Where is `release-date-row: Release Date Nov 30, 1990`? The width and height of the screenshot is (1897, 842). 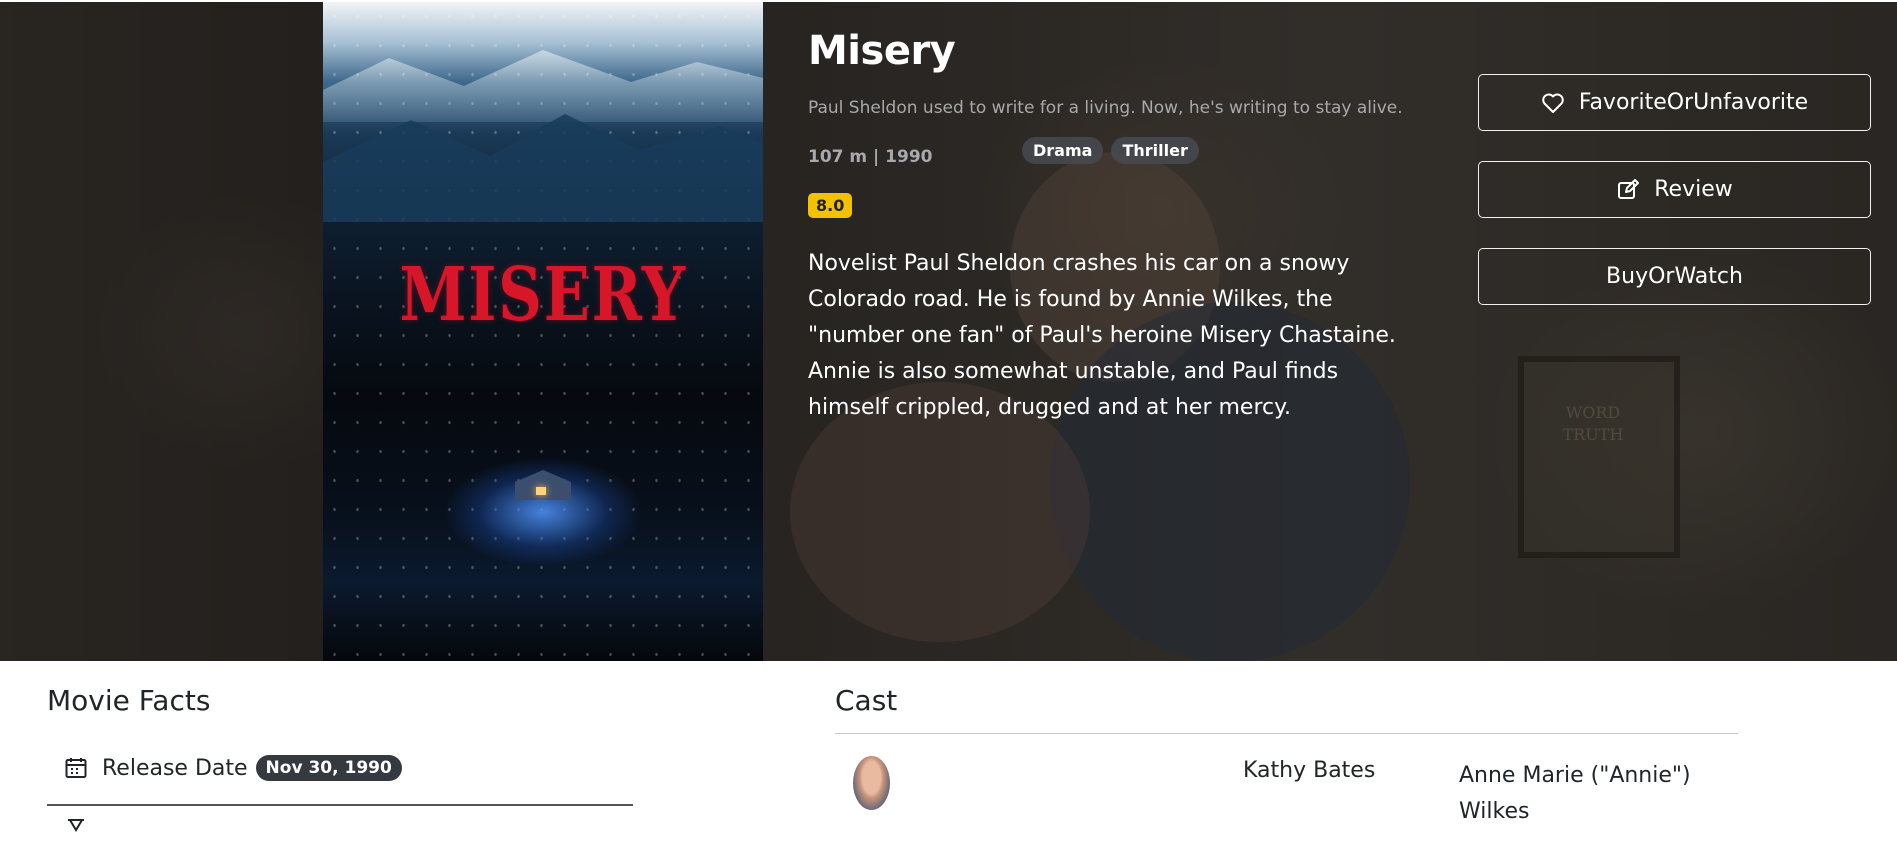
release-date-row: Release Date Nov 30, 1990 is located at coordinates (233, 768).